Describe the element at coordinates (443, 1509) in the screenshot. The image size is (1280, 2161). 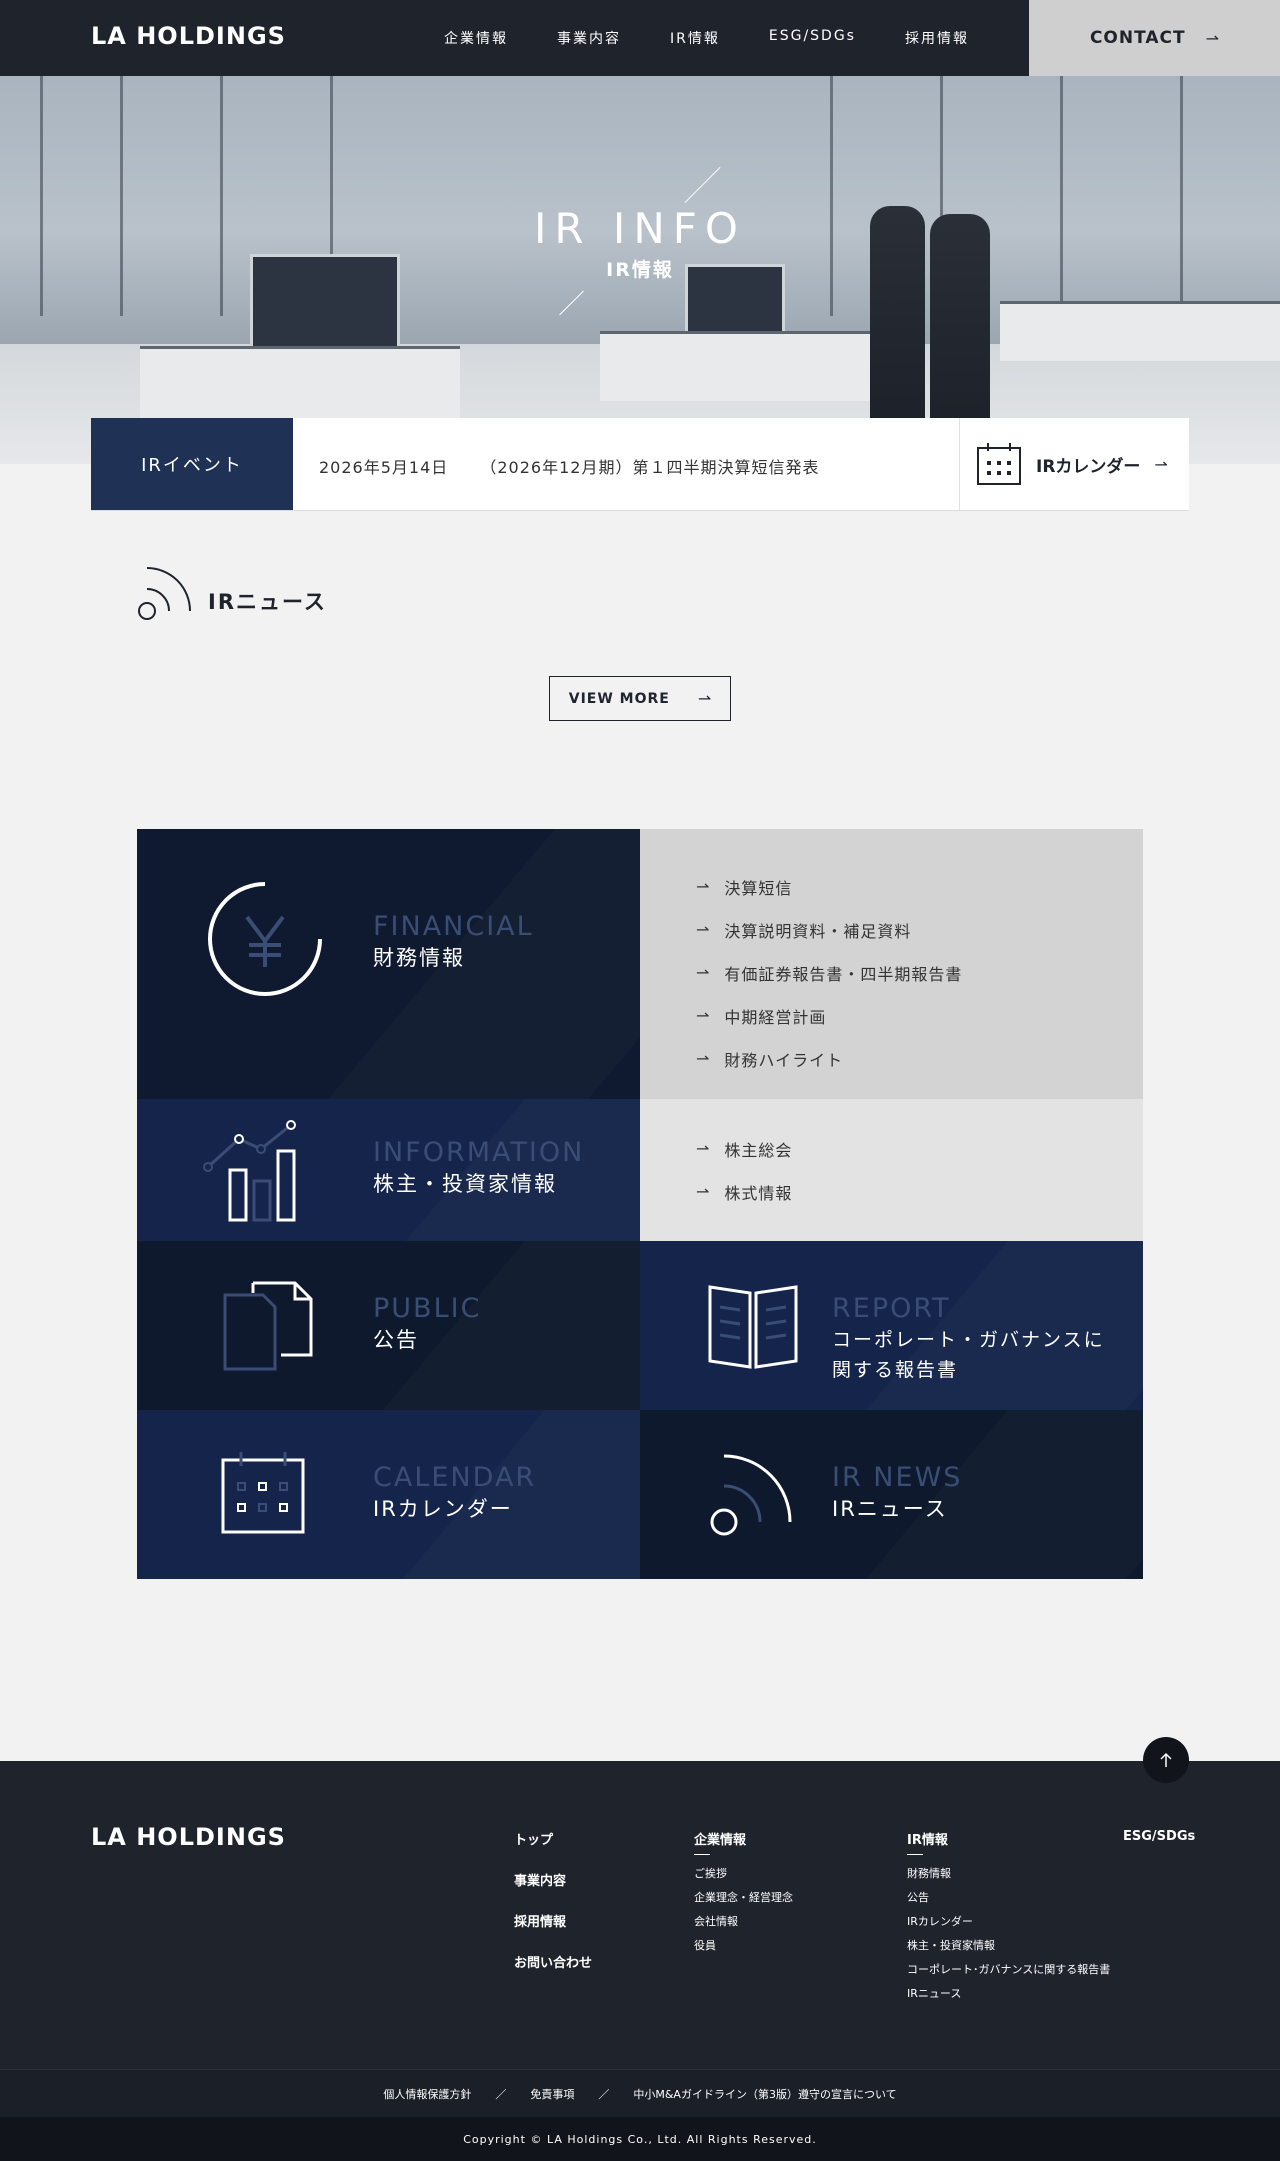
I see `calendar-ja: IRカレンダー` at that location.